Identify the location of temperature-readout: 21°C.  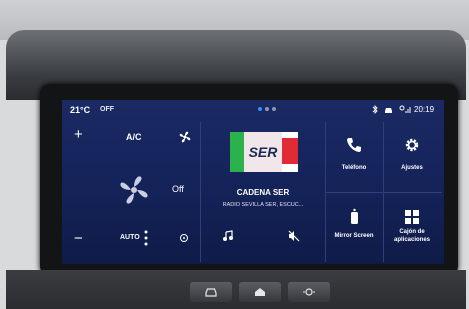
(80, 110).